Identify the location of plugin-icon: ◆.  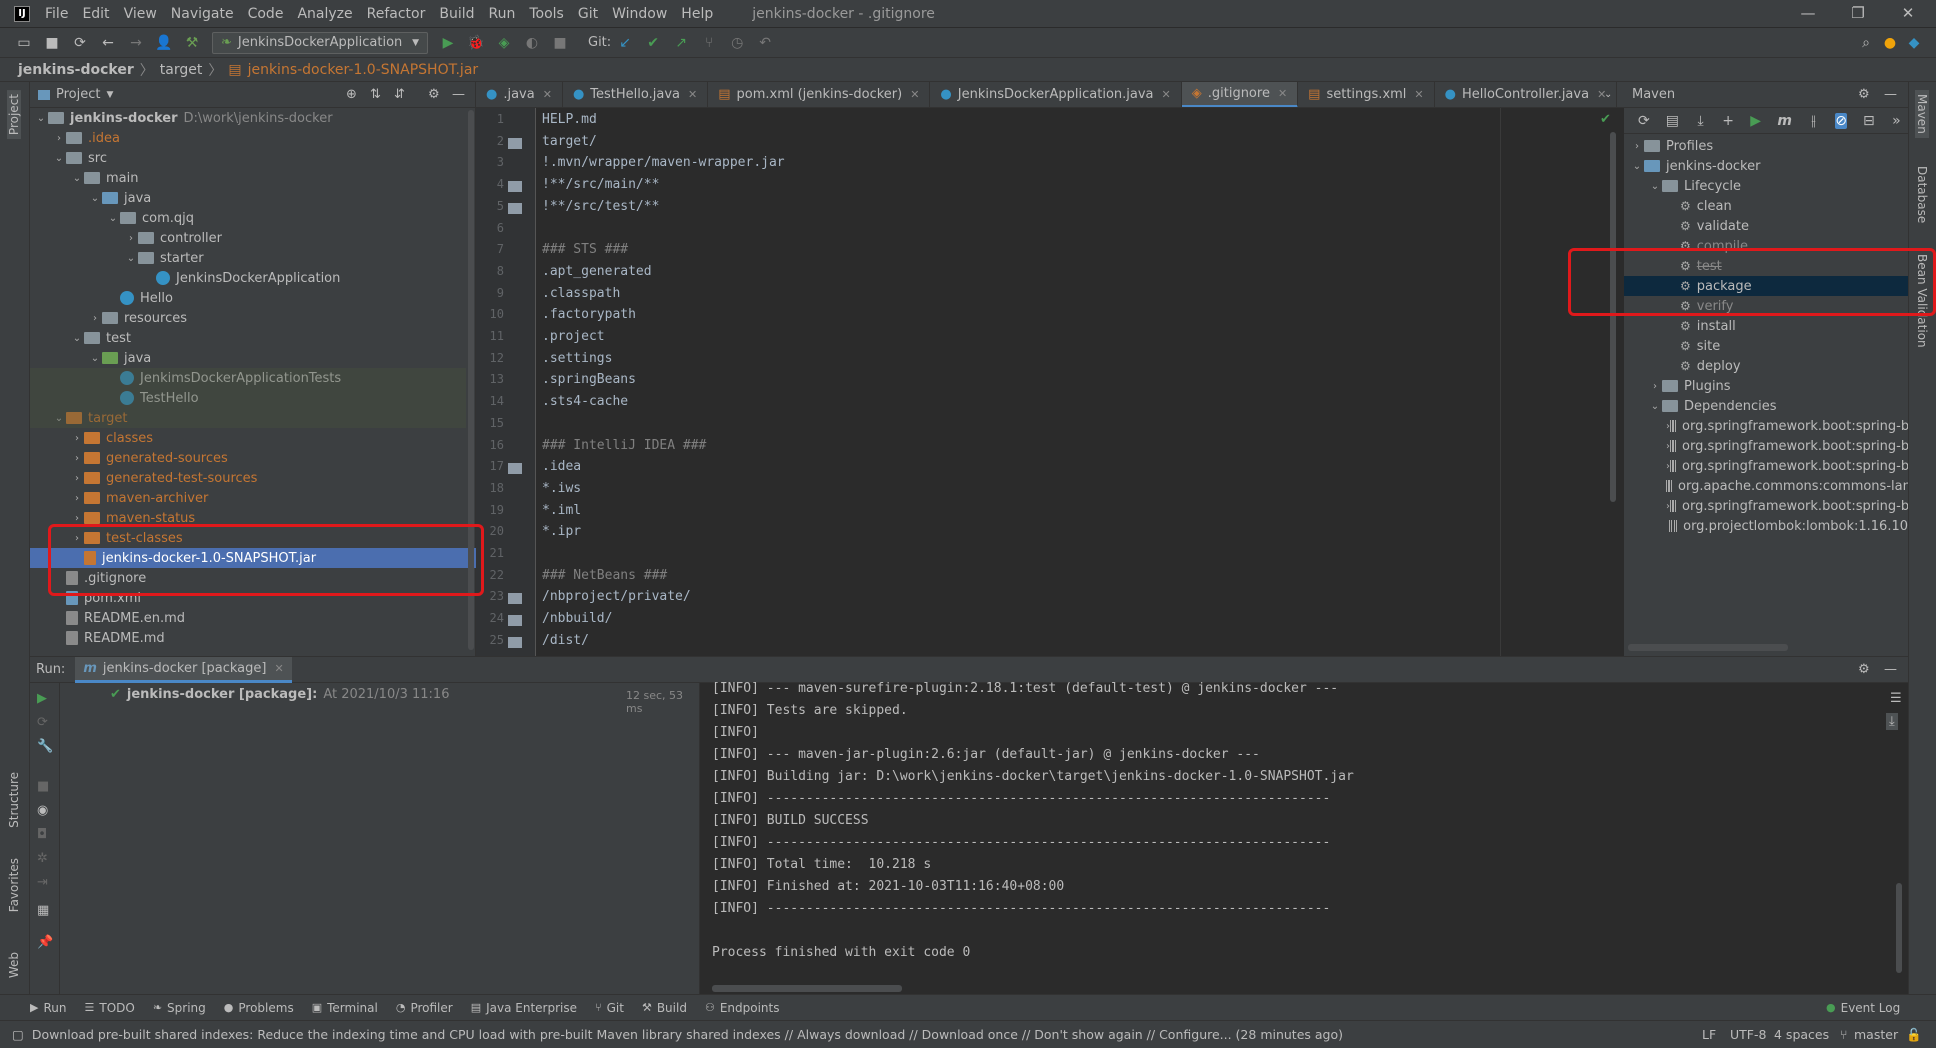
(1914, 43).